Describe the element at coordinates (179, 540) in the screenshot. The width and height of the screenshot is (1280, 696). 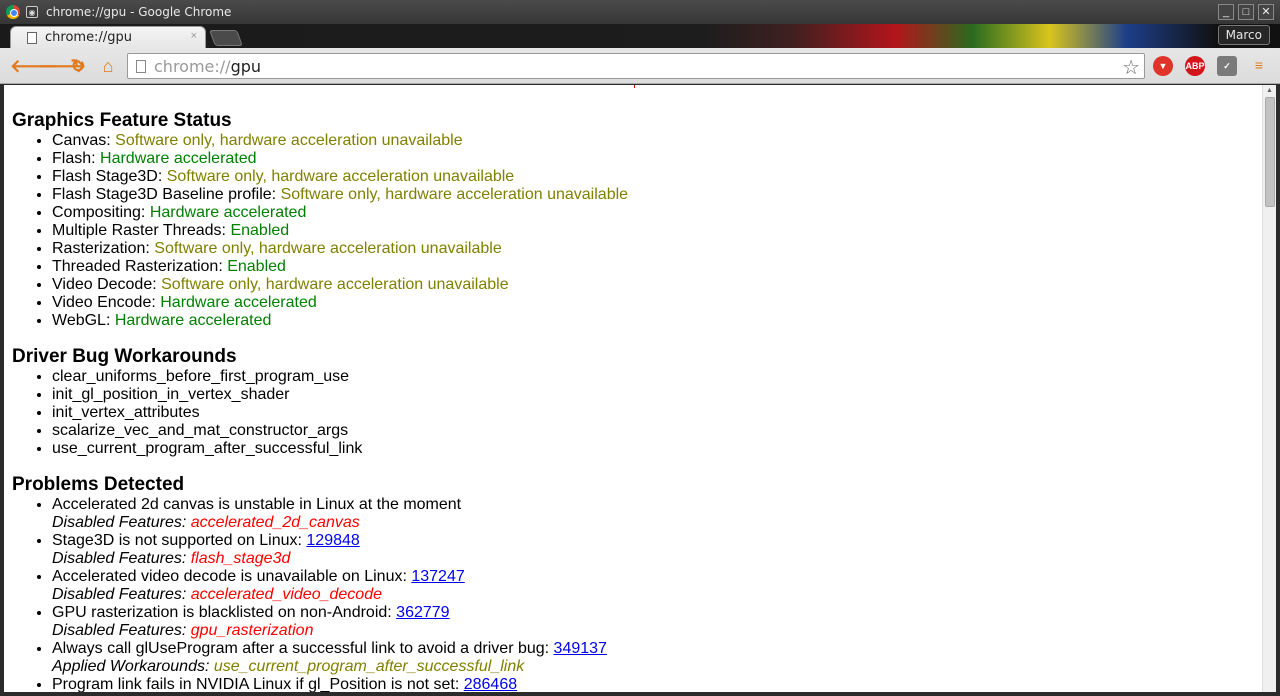
I see `problem-text: Stage3D is not supported on Linux:` at that location.